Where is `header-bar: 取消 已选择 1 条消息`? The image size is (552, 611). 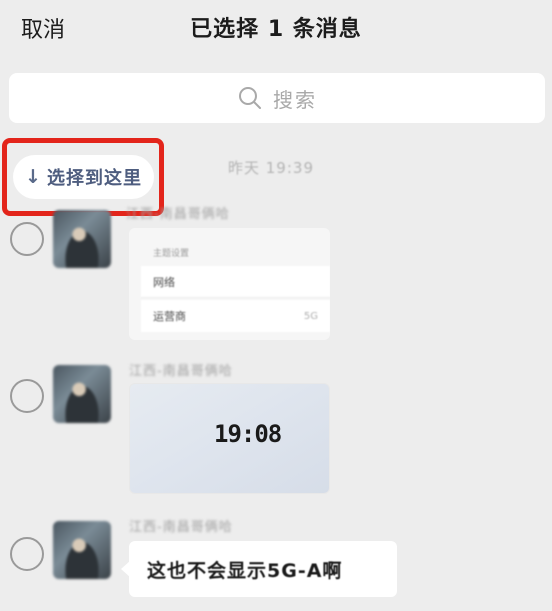 header-bar: 取消 已选择 1 条消息 is located at coordinates (276, 28).